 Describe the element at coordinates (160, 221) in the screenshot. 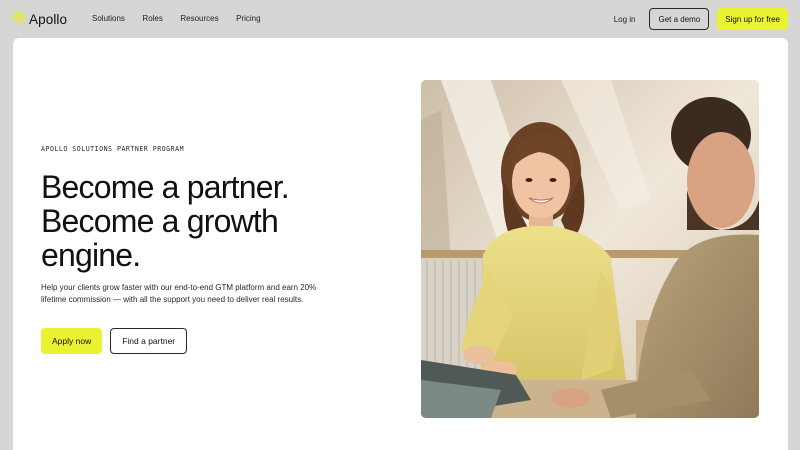

I see `headline-line-2: Become a growth` at that location.